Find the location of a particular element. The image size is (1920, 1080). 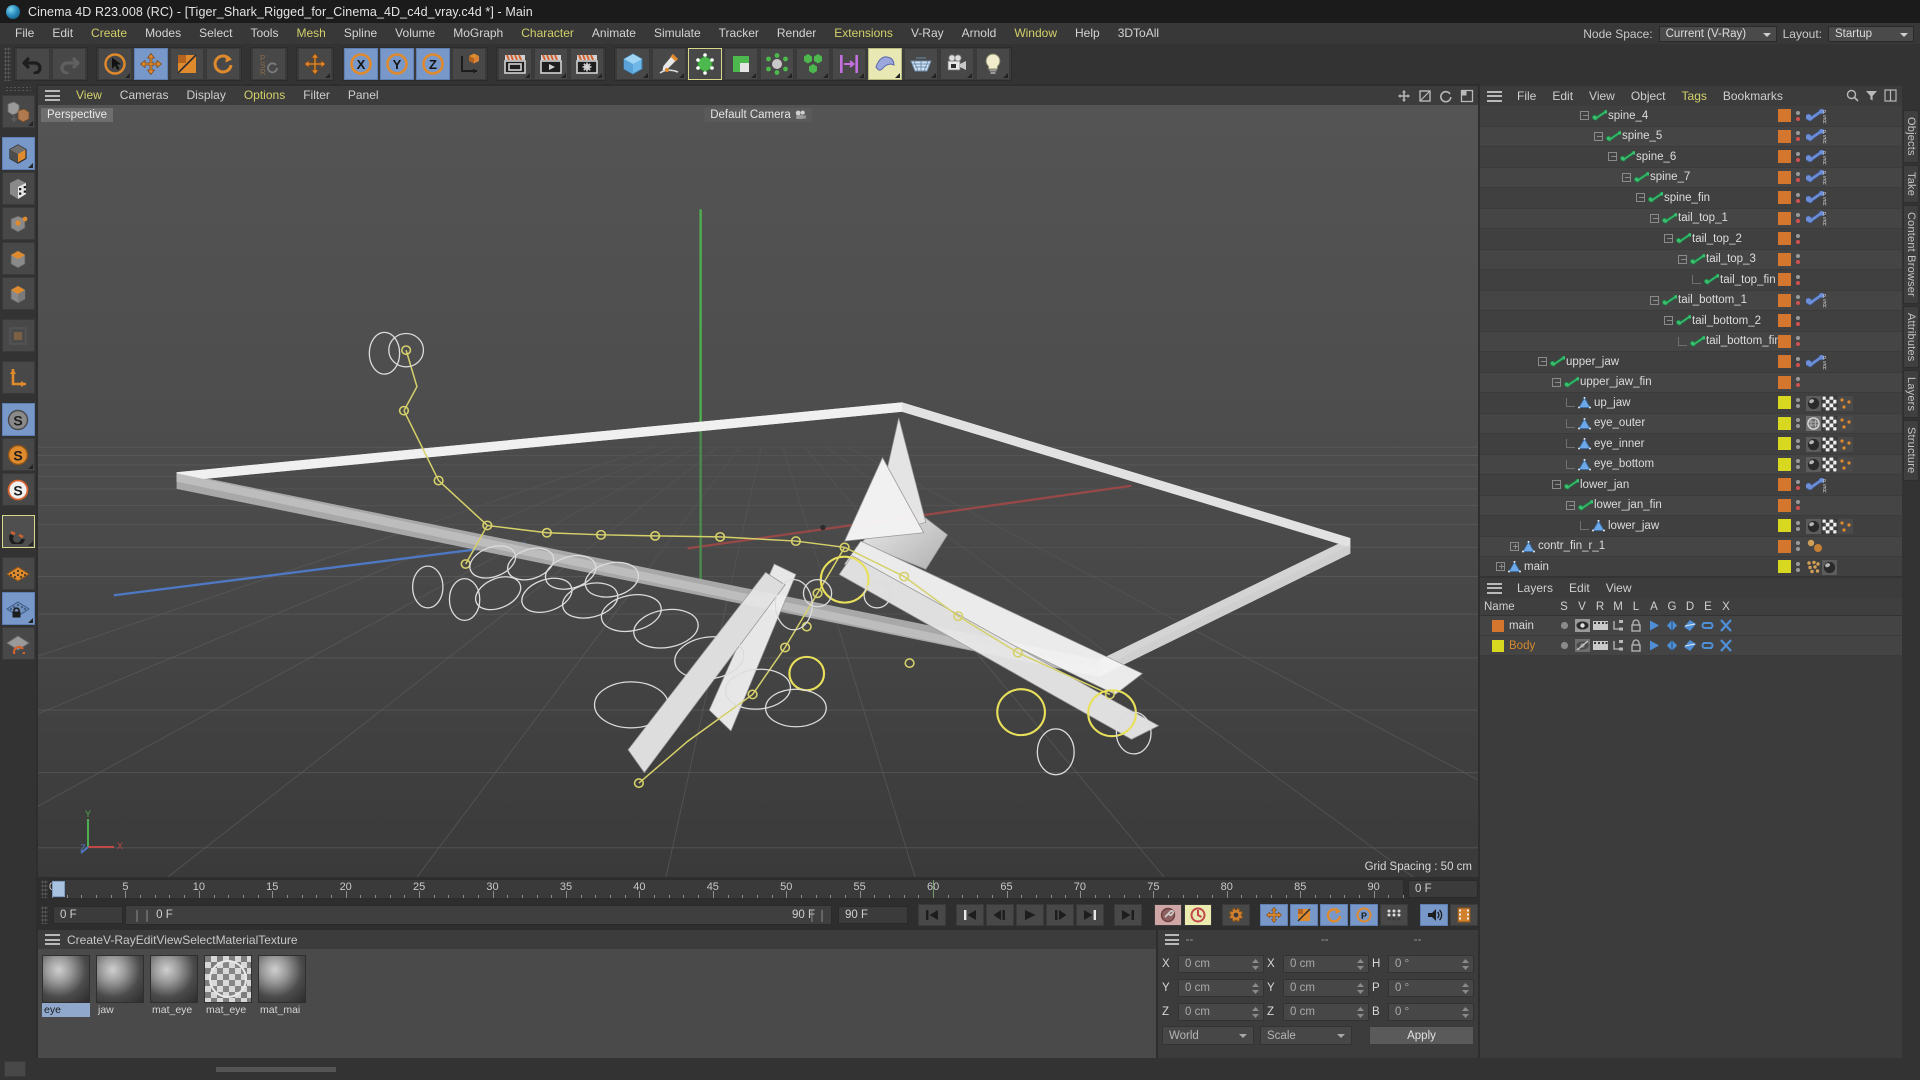

timeline-playhead is located at coordinates (58, 889).